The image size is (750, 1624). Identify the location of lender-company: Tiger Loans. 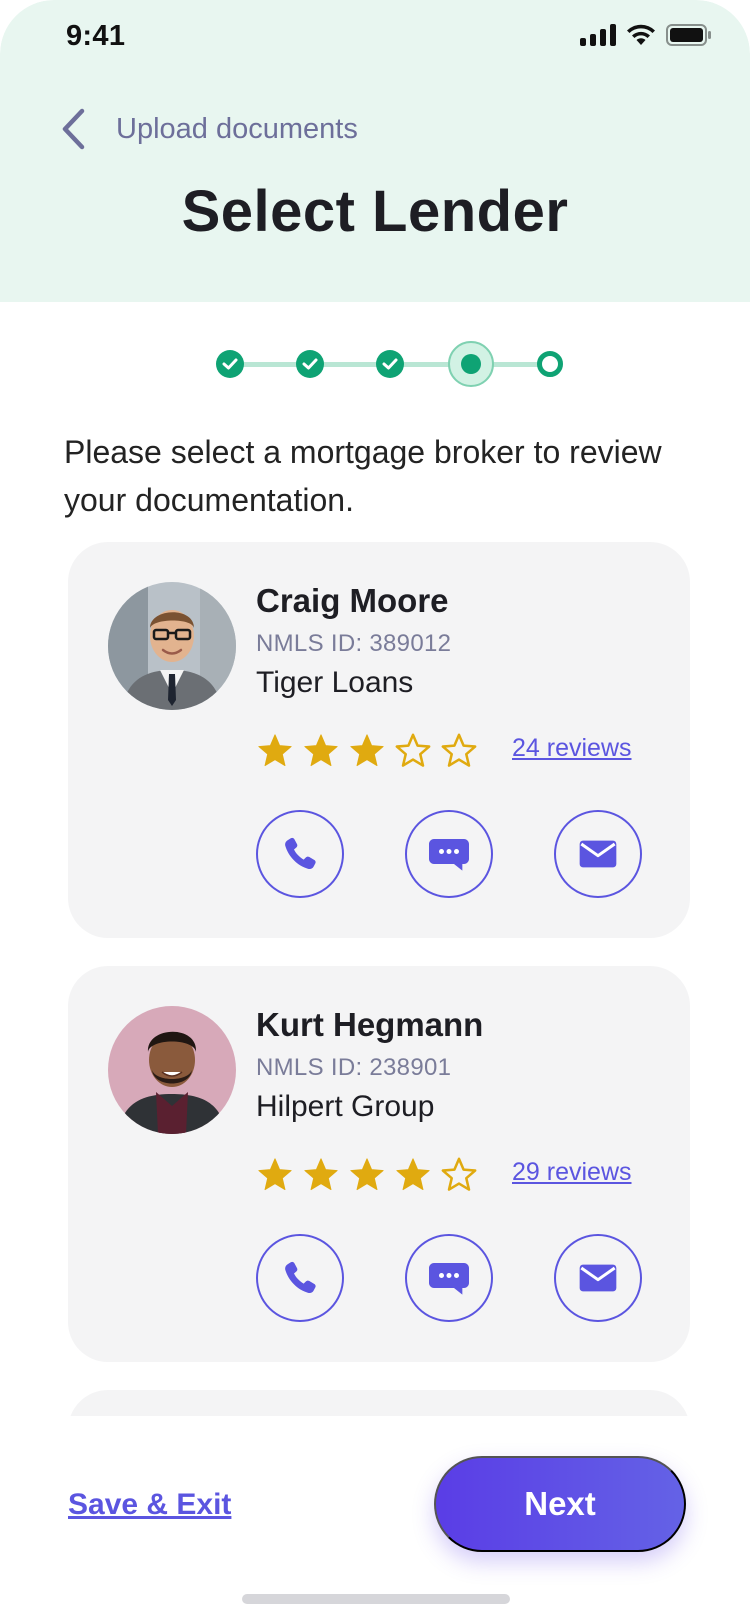
(335, 682).